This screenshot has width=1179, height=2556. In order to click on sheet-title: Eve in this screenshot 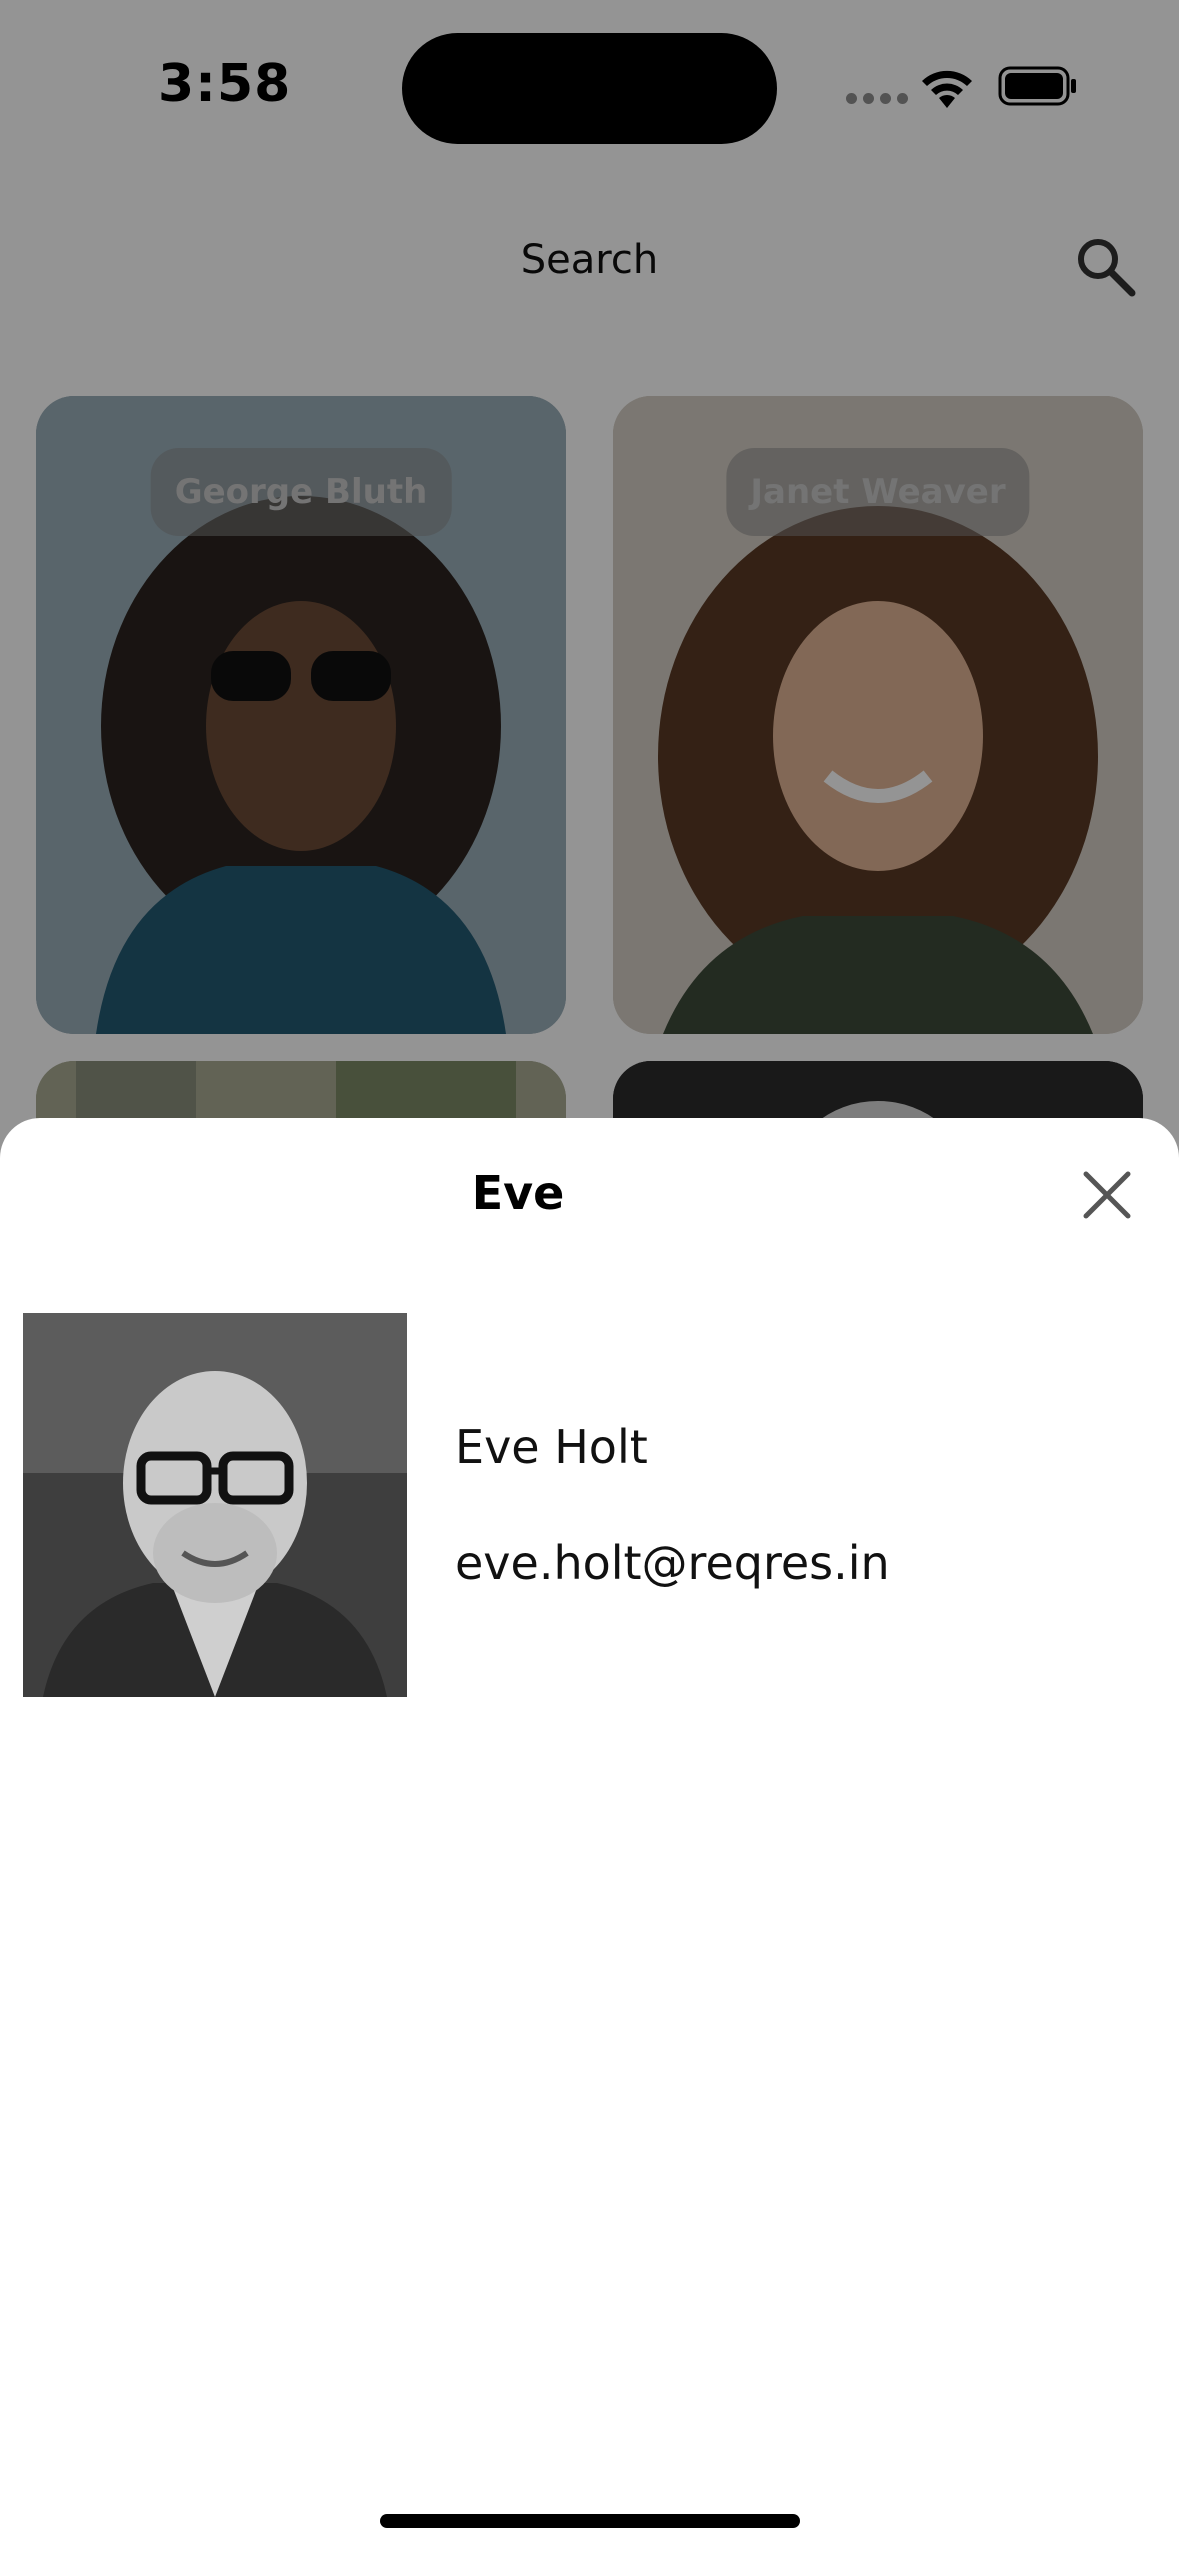, I will do `click(518, 1193)`.